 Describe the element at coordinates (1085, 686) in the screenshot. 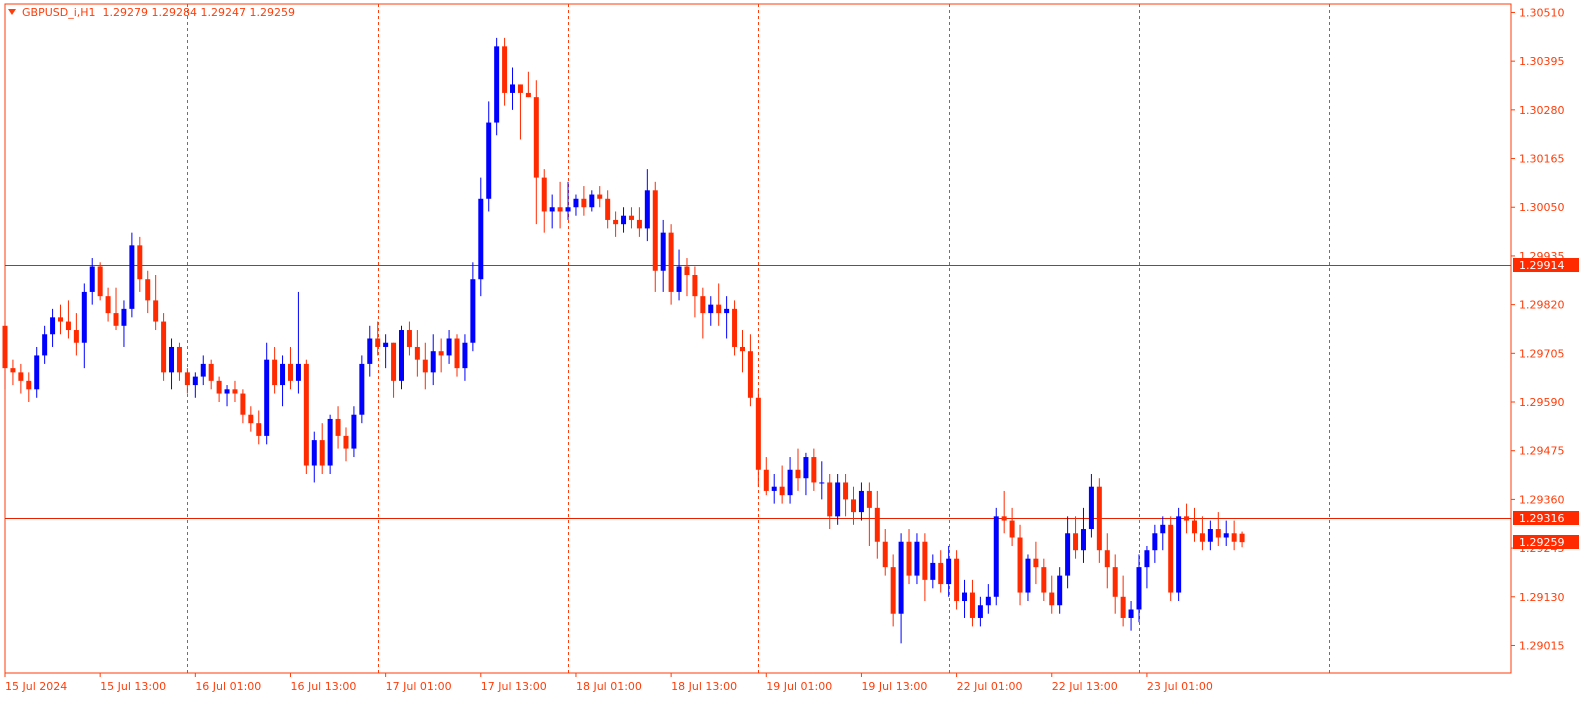

I see `x-tick-label: 22 Jul 13:00` at that location.